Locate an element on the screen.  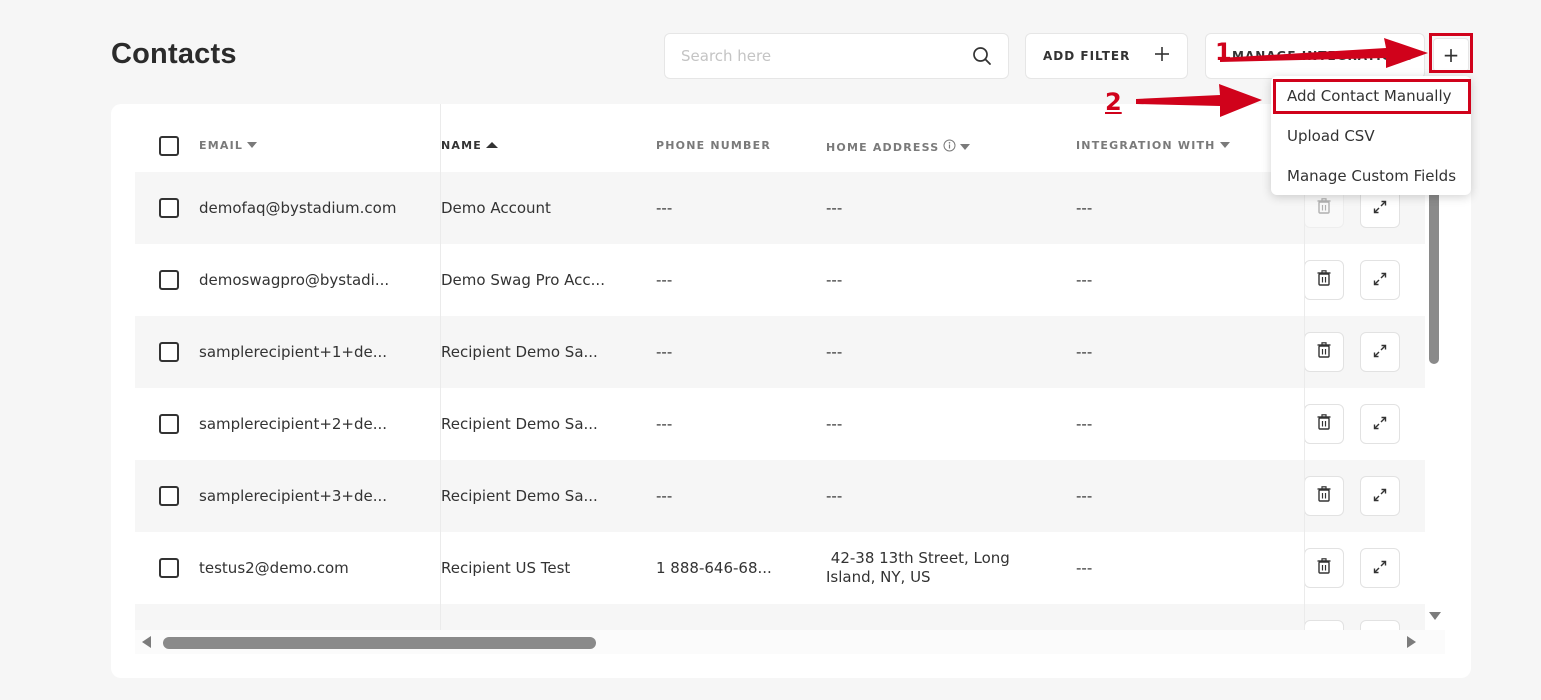
column-header-email: EMAIL is located at coordinates (228, 145).